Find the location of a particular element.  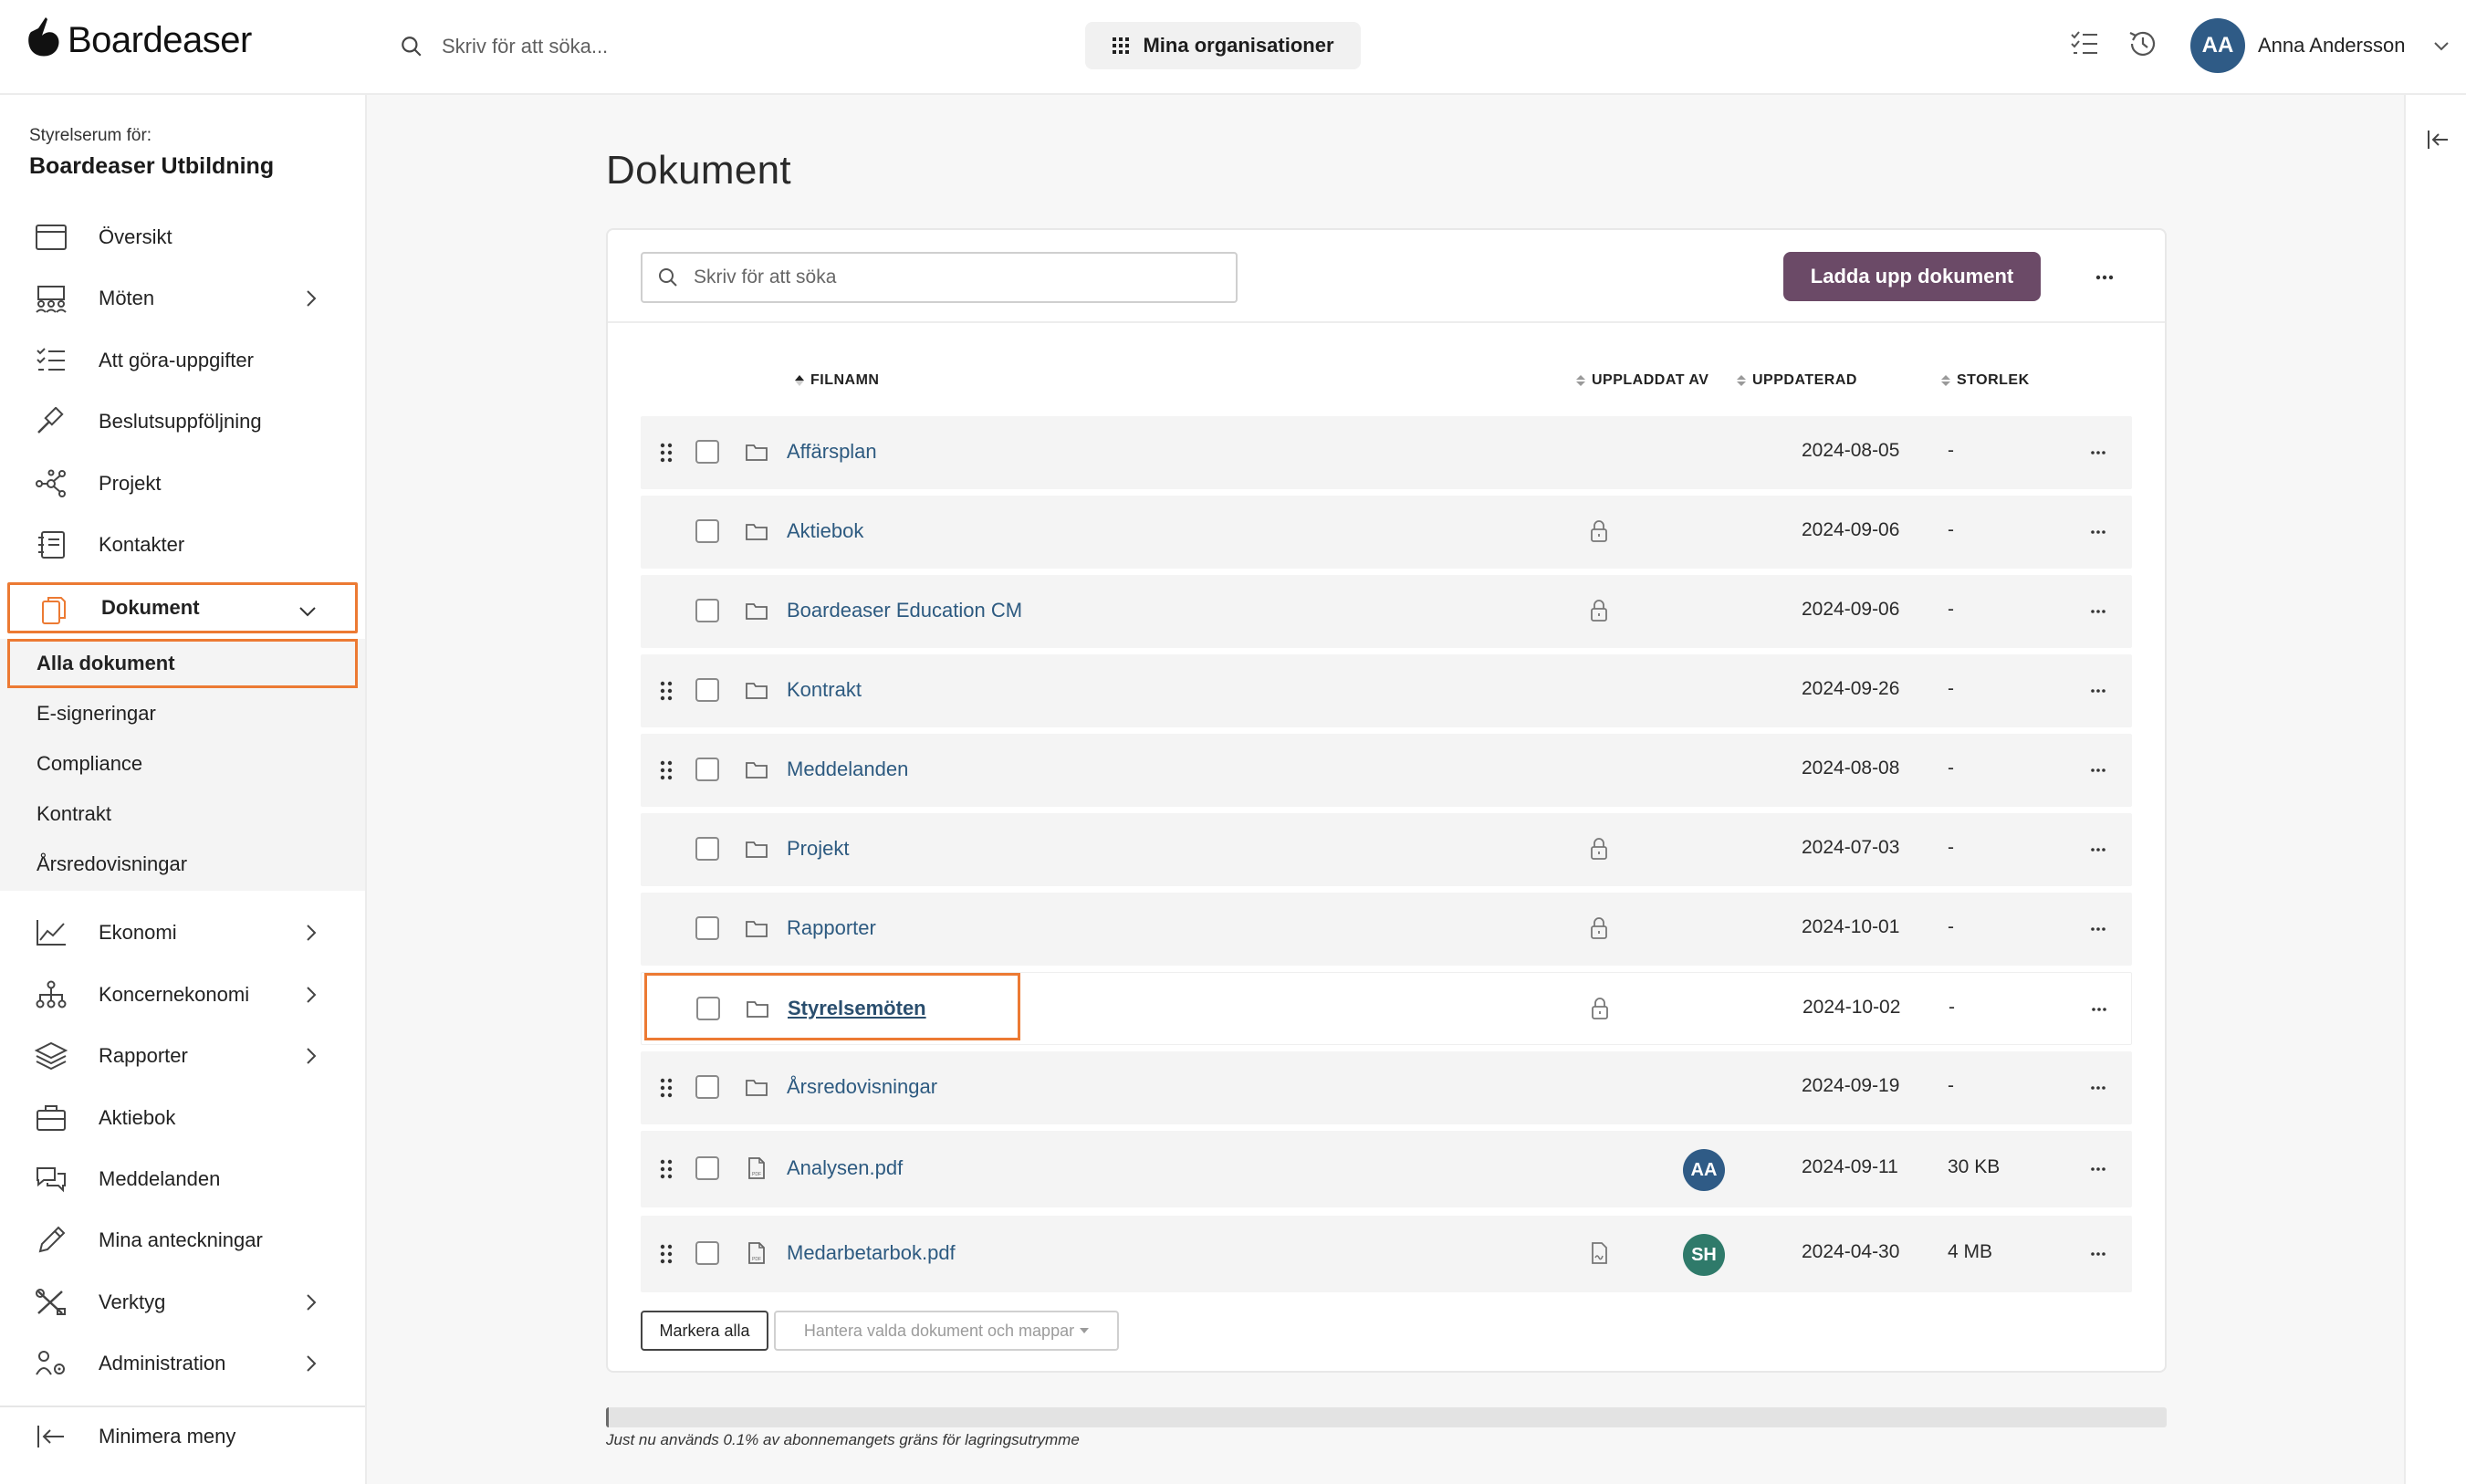

column-header-filename: FILNAMN is located at coordinates (836, 380).